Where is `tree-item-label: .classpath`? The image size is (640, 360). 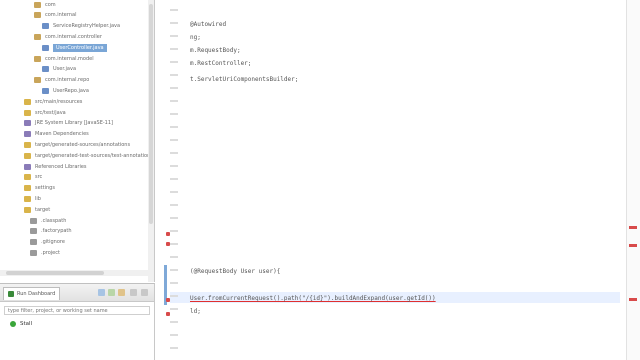
tree-item-label: .classpath is located at coordinates (54, 220).